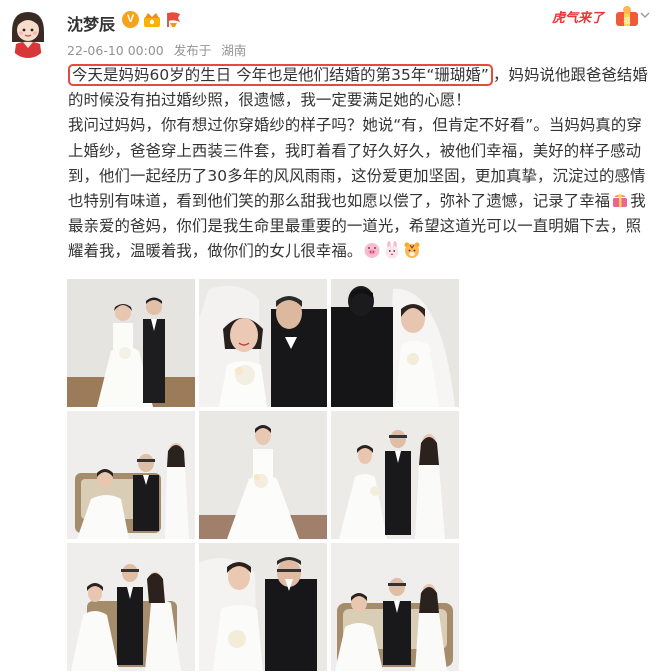 The image size is (660, 672). I want to click on post-meta: 22-06-10 00:00 发布于 湖南, so click(156, 49).